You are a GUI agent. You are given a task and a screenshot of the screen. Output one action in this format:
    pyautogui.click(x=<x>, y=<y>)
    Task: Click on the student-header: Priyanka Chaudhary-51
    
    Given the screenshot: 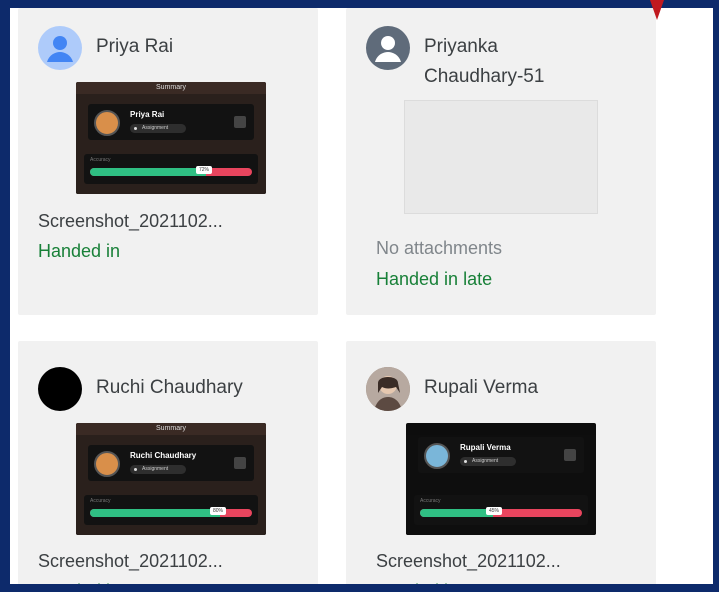 What is the action you would take?
    pyautogui.click(x=480, y=59)
    